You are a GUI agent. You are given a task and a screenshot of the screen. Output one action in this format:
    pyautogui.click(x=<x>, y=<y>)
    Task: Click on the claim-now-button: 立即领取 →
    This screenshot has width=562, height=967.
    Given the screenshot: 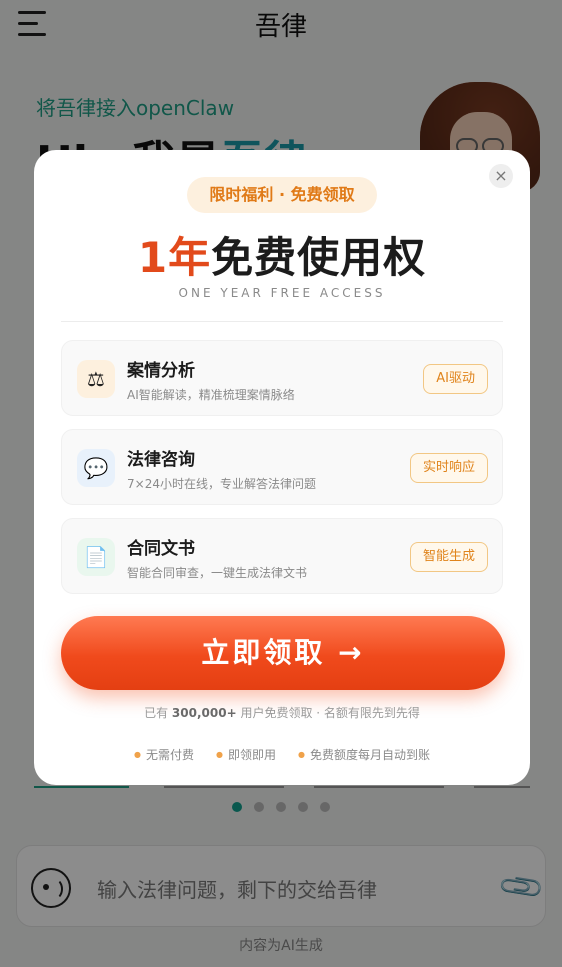 What is the action you would take?
    pyautogui.click(x=283, y=653)
    